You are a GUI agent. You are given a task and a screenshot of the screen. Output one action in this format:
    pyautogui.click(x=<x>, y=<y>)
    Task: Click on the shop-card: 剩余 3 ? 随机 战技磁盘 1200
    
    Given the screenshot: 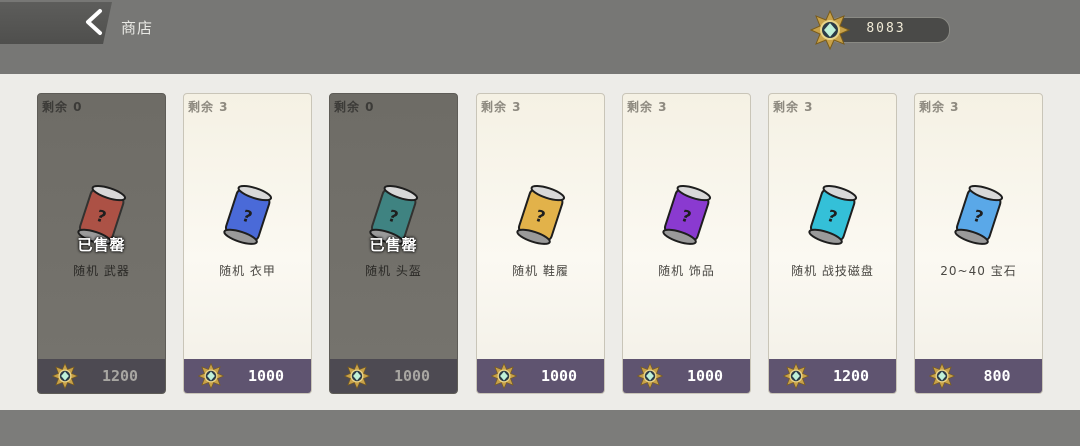 What is the action you would take?
    pyautogui.click(x=832, y=243)
    